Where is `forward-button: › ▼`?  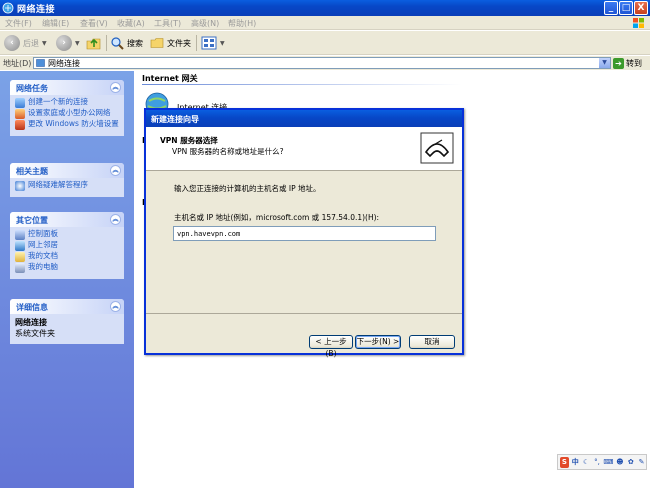 forward-button: › ▼ is located at coordinates (68, 43).